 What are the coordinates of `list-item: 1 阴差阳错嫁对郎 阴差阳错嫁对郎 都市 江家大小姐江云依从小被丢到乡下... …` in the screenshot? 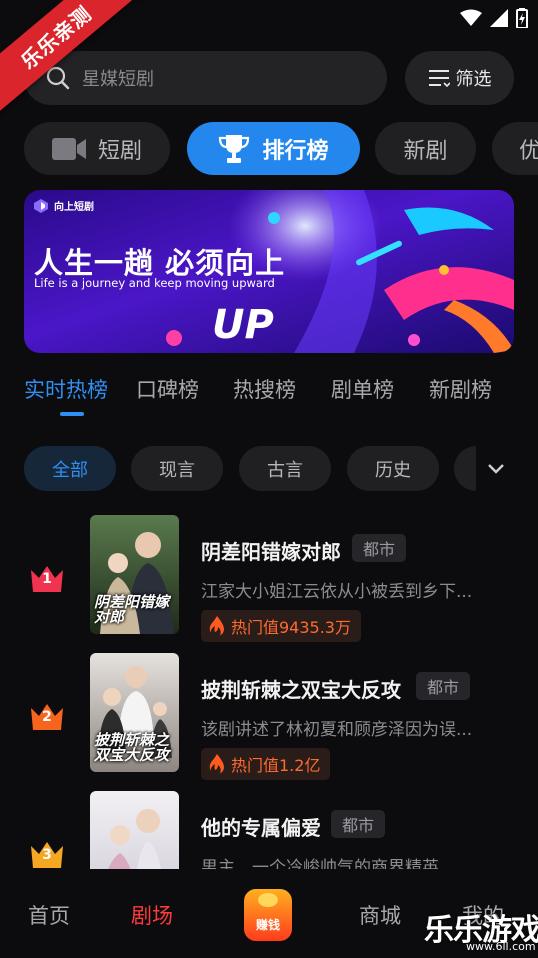 It's located at (269, 580).